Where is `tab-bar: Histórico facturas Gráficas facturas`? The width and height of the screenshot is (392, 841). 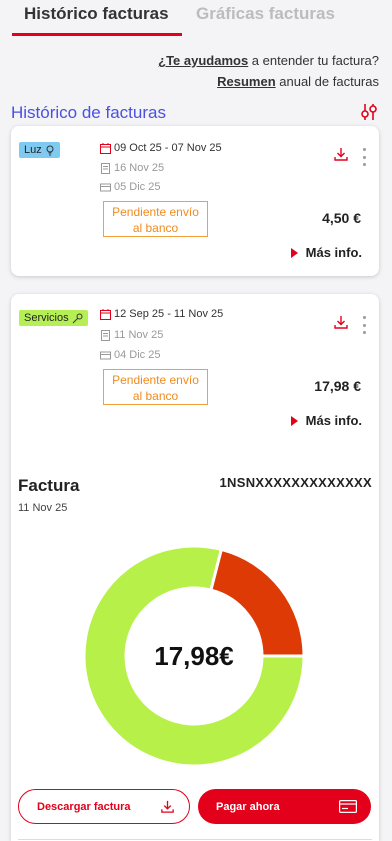 tab-bar: Histórico facturas Gráficas facturas is located at coordinates (196, 18).